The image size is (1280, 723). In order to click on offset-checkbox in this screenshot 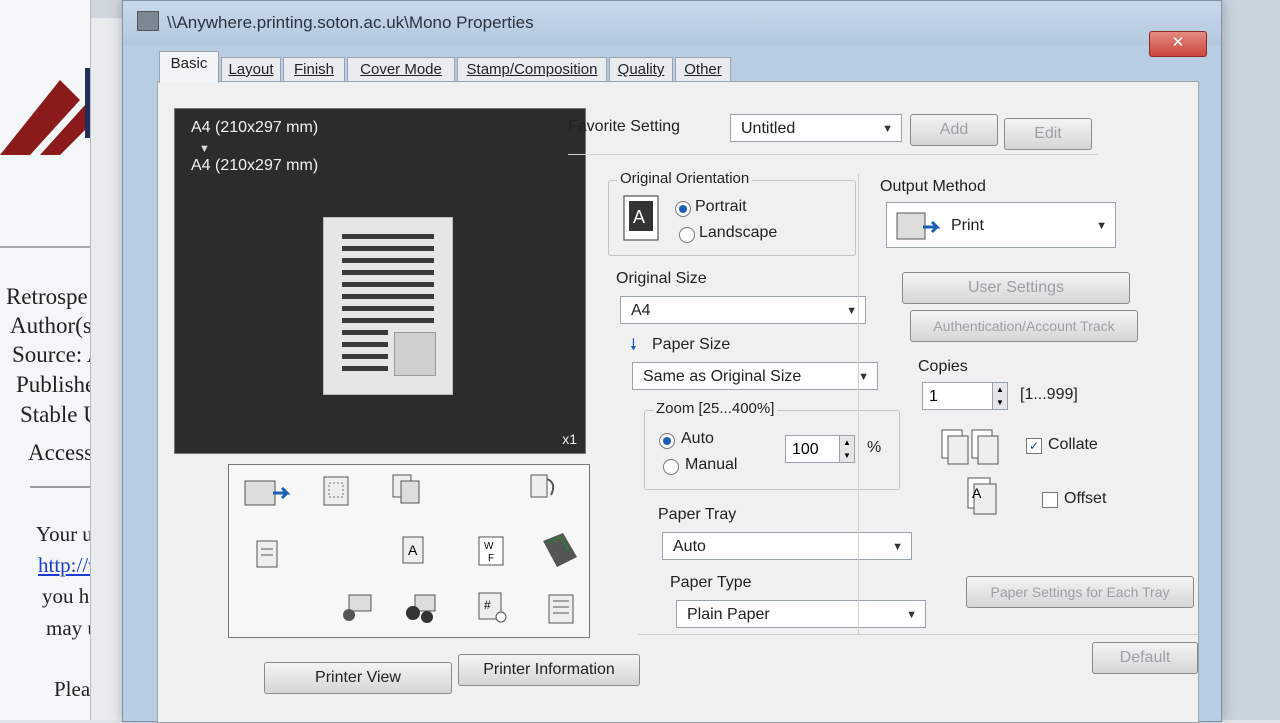, I will do `click(1050, 500)`.